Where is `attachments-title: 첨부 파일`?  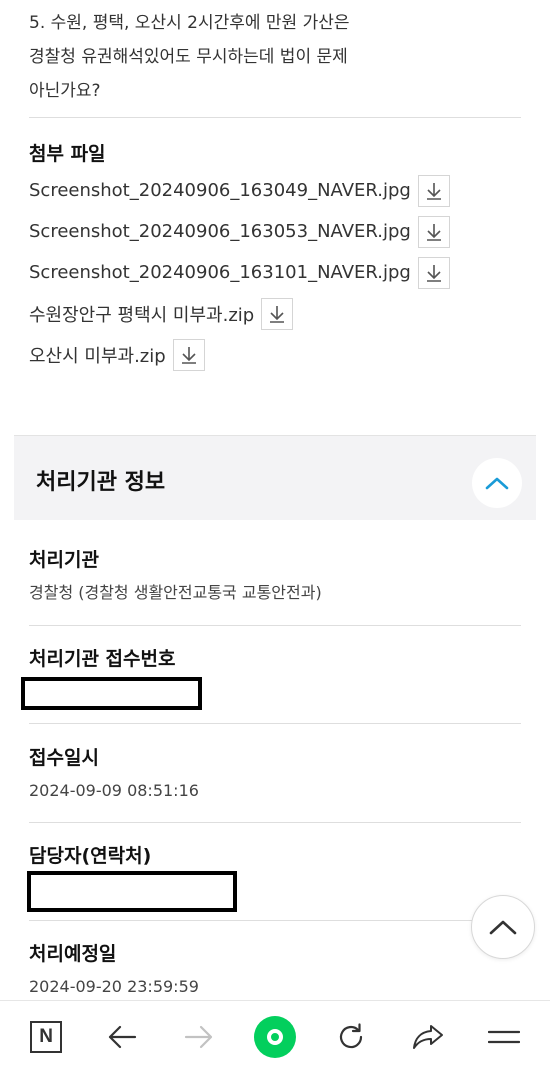 attachments-title: 첨부 파일 is located at coordinates (67, 154).